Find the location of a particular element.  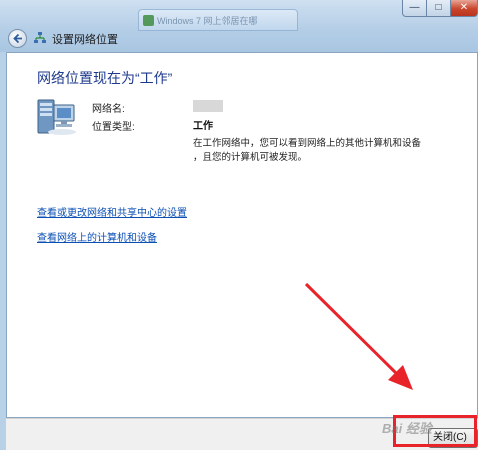

network-sharing-center-link: 查看或更改网络和共享中心的设置 is located at coordinates (112, 211).